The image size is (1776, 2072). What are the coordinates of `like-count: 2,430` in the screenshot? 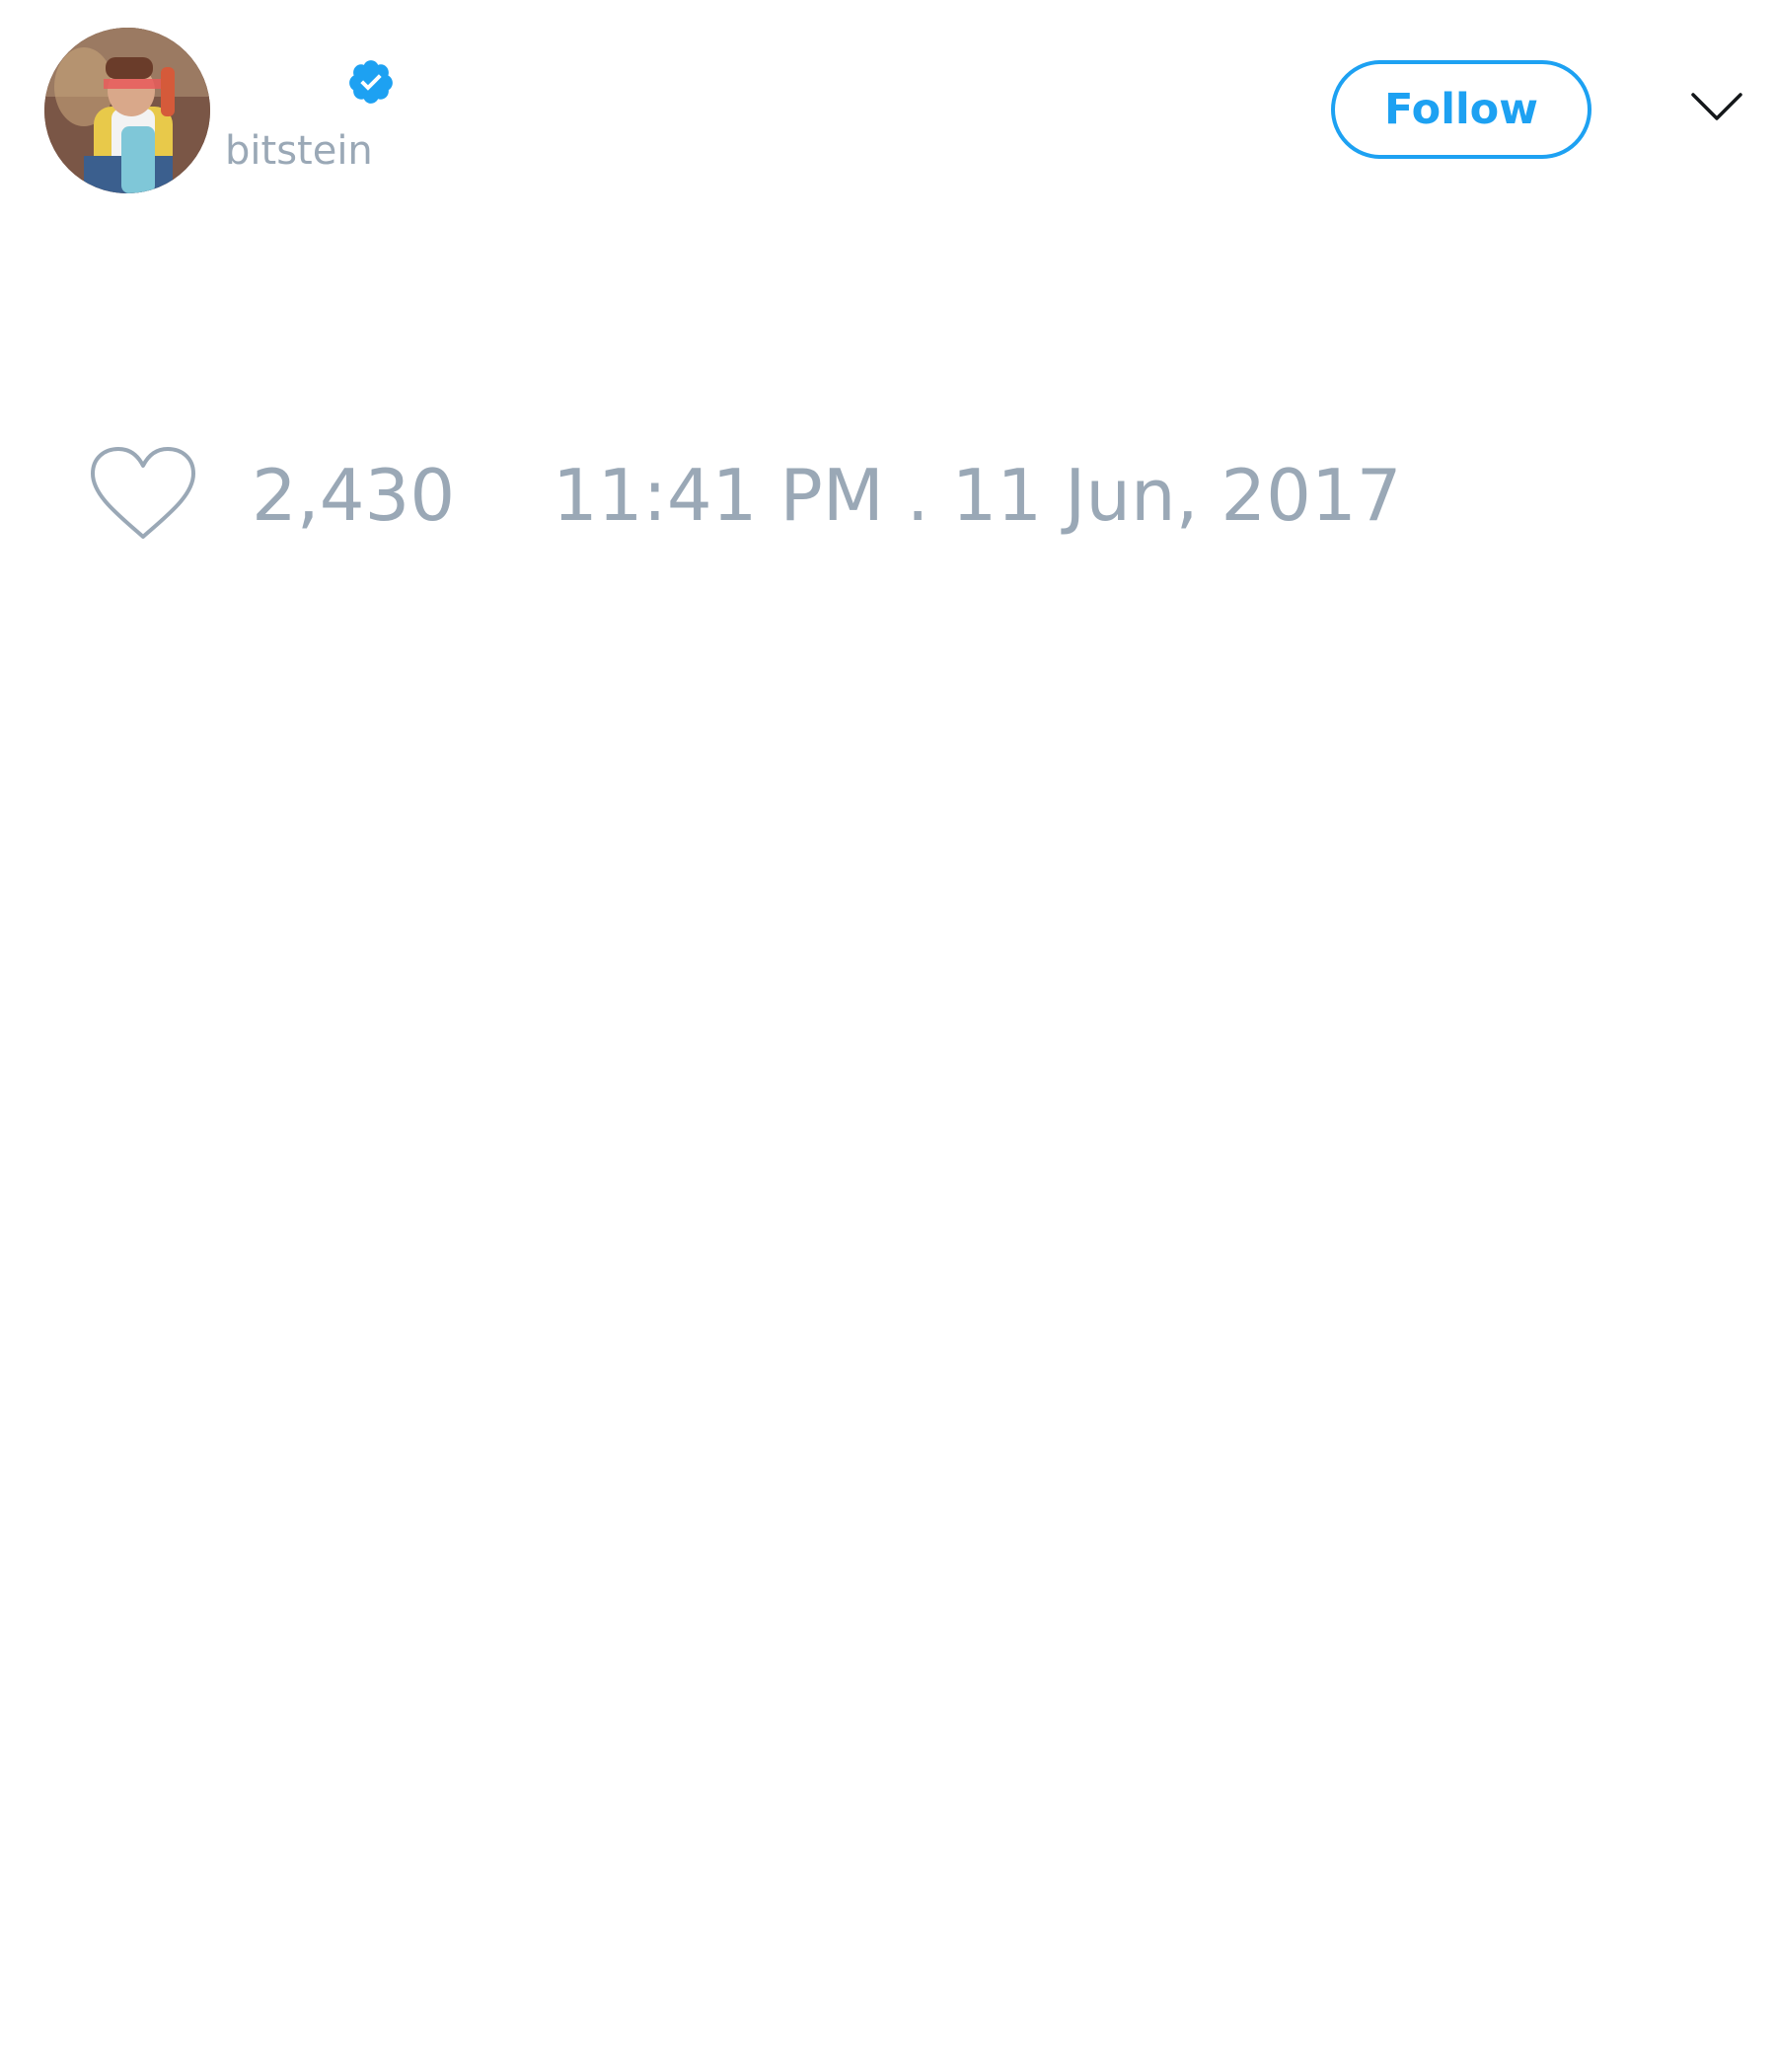 It's located at (354, 496).